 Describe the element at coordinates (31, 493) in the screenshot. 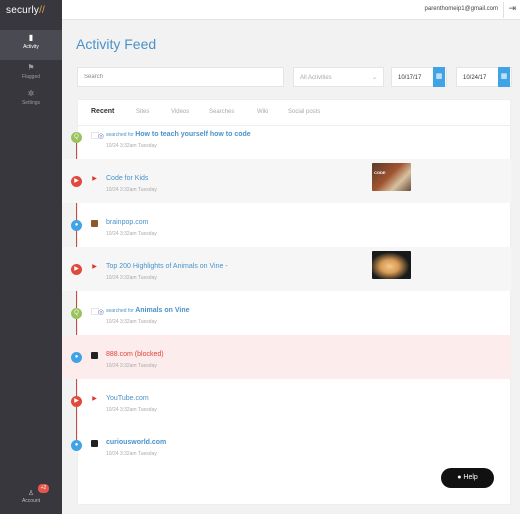

I see `user-icon: ♙` at that location.